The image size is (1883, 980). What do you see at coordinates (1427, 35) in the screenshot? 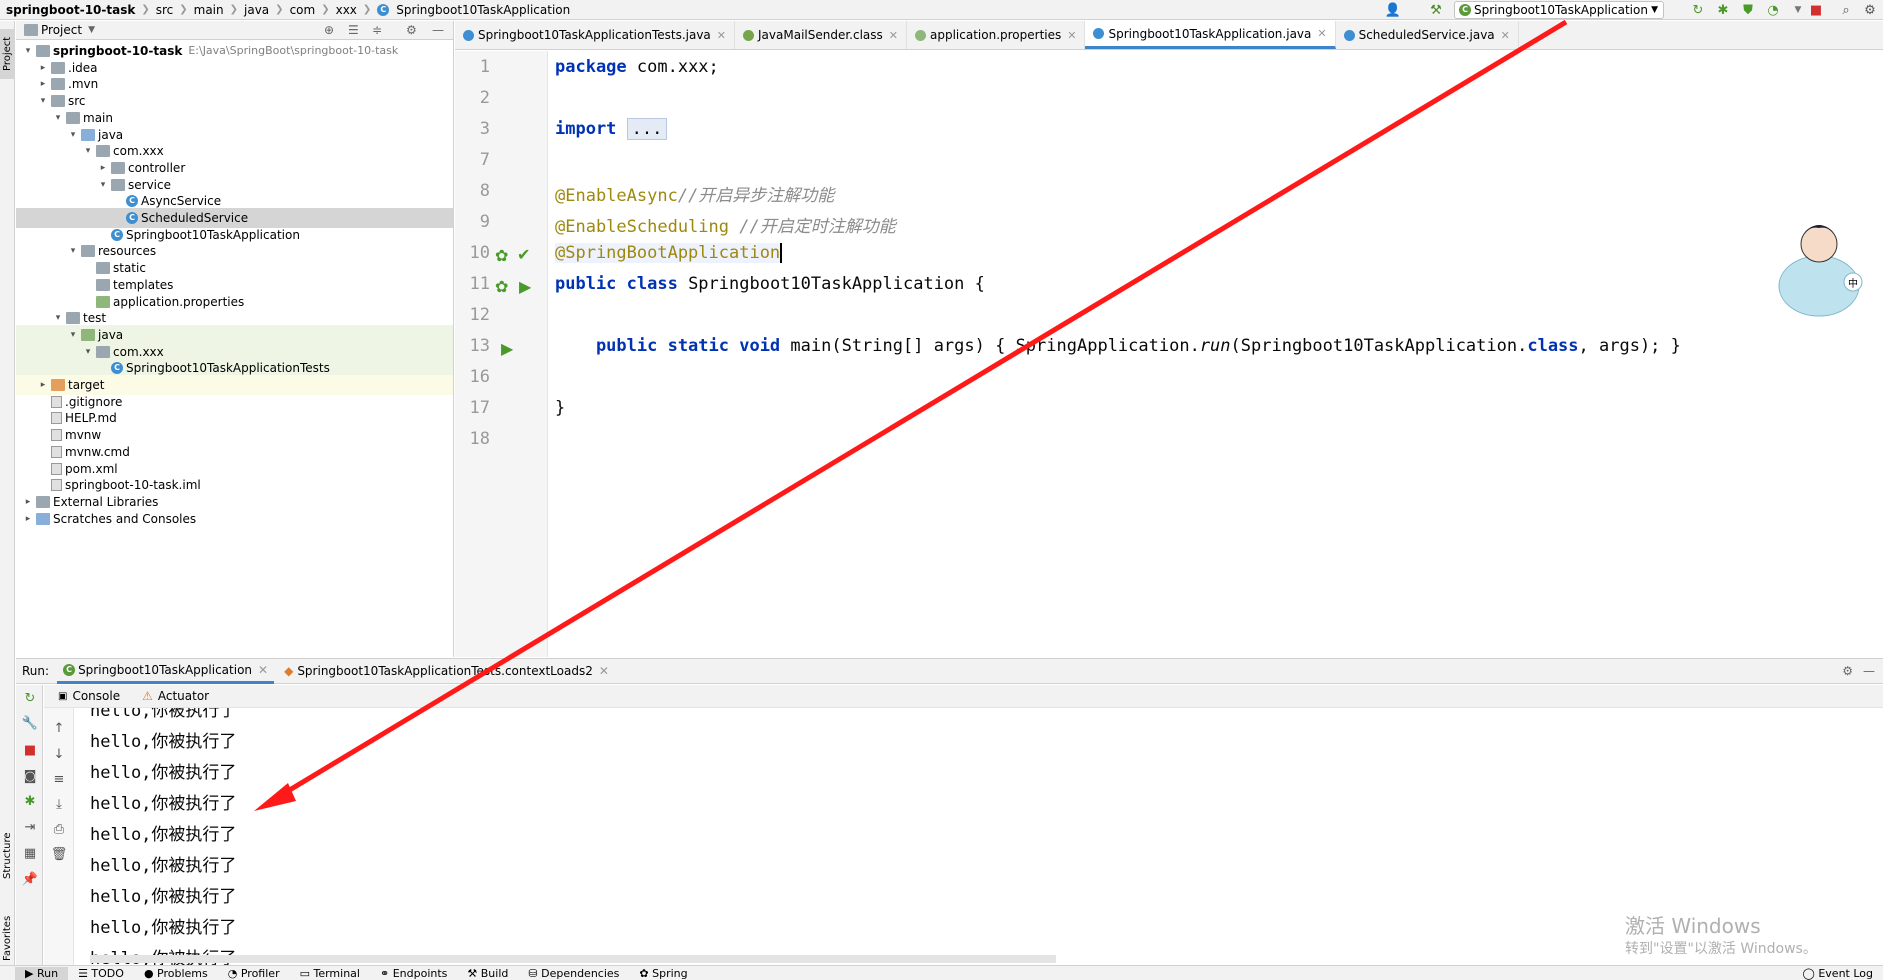
I see `tab-scheduled-service: ScheduledService.java ✕` at bounding box center [1427, 35].